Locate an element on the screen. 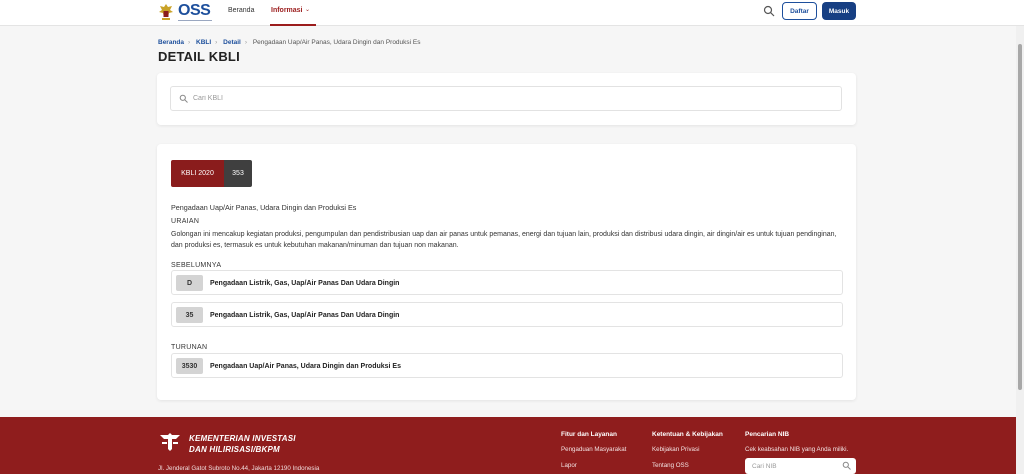 The width and height of the screenshot is (1024, 474). page-title: DETAIL KBLI is located at coordinates (199, 56).